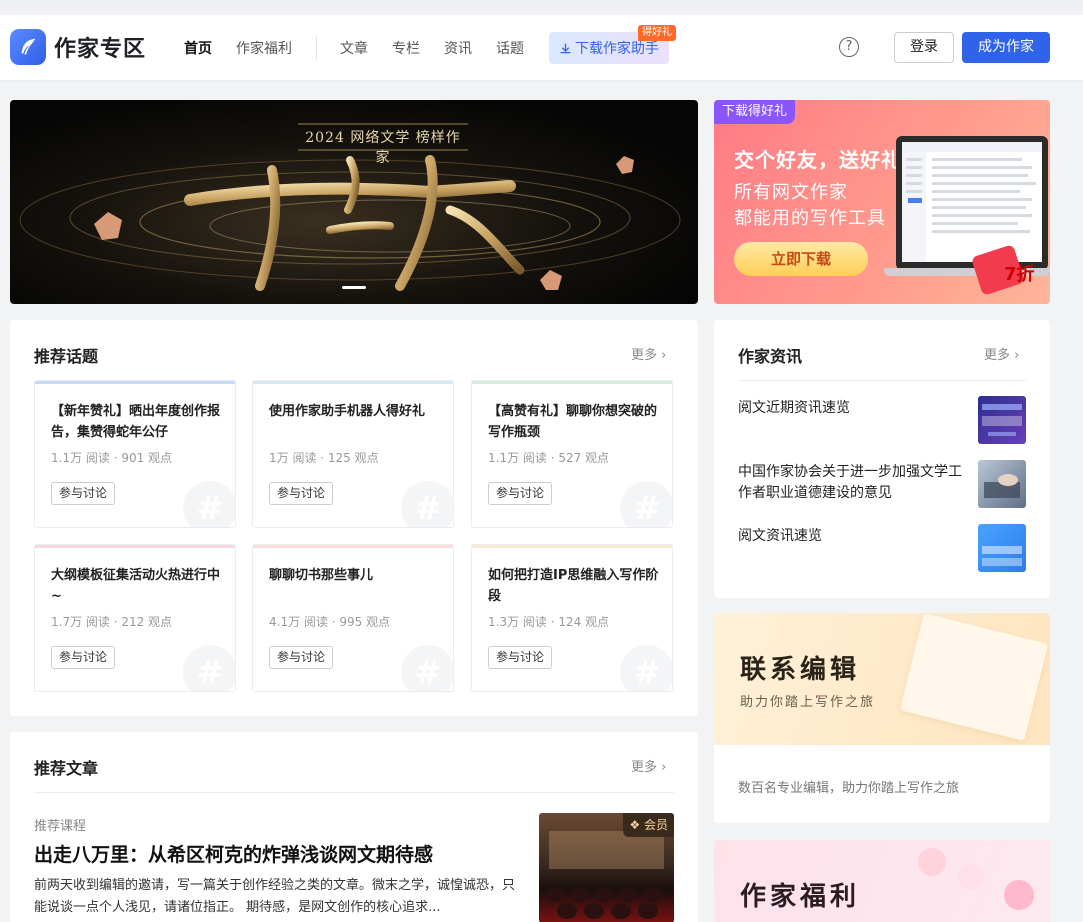  Describe the element at coordinates (800, 670) in the screenshot. I see `contact-editor-title: 联系编辑` at that location.